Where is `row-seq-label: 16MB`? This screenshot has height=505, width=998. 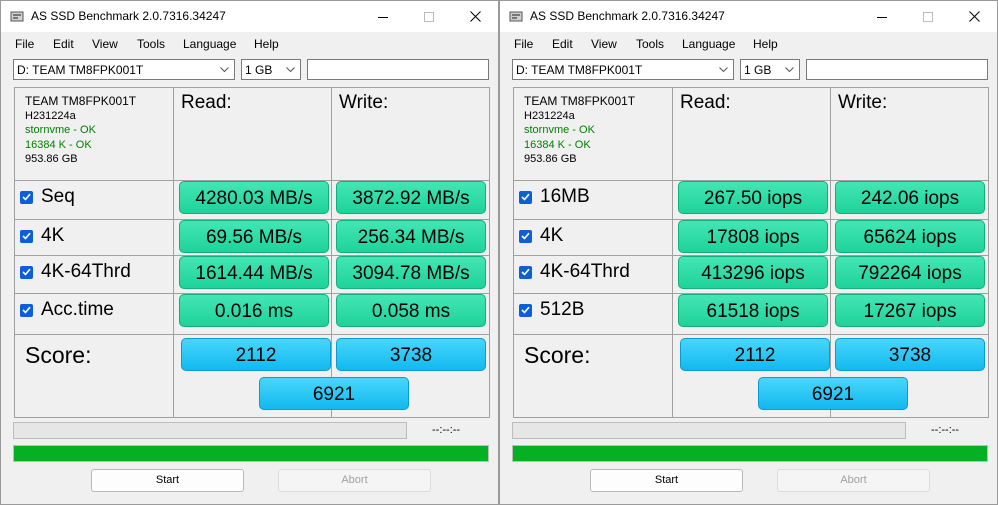
row-seq-label: 16MB is located at coordinates (554, 197).